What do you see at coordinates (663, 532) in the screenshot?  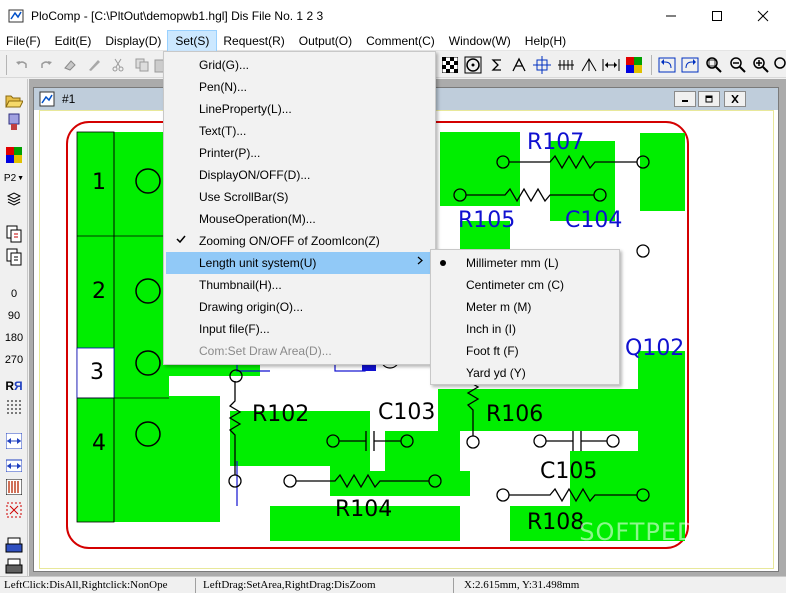 I see `watermark: SOFTPEDIA®` at bounding box center [663, 532].